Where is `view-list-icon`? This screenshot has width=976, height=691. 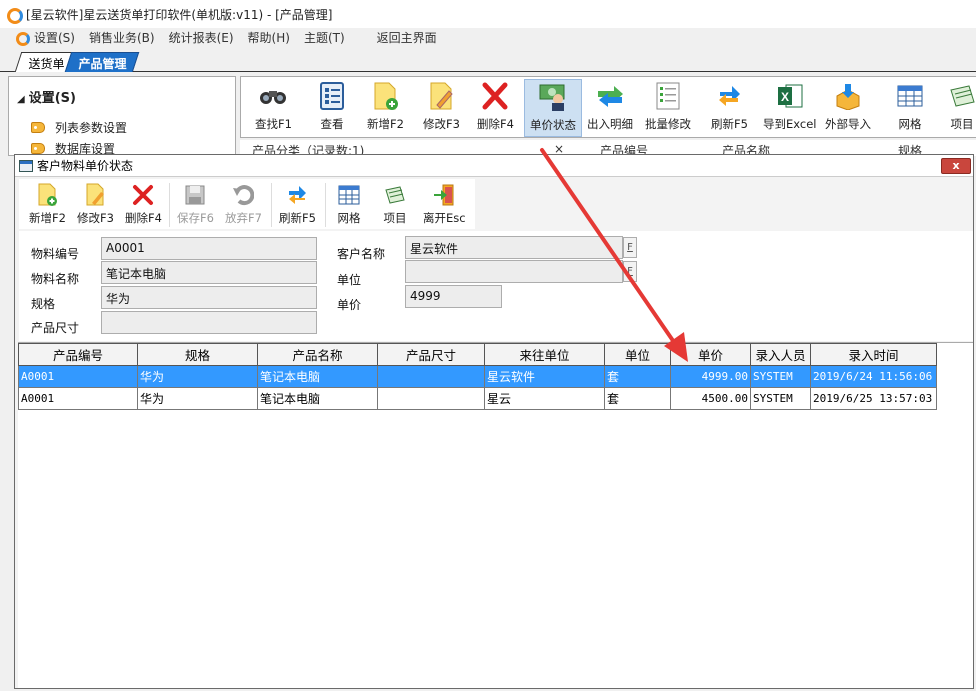 view-list-icon is located at coordinates (332, 96).